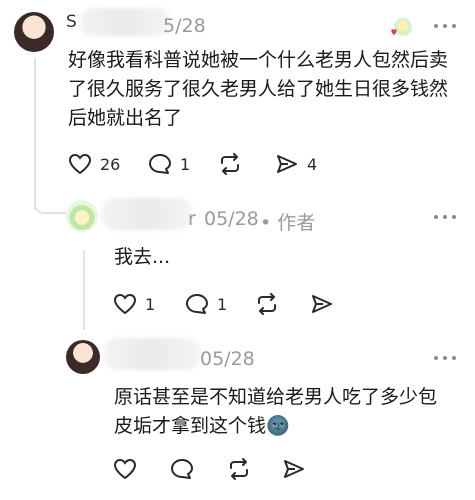 The image size is (475, 500). What do you see at coordinates (401, 28) in the screenshot?
I see `badge-icon` at bounding box center [401, 28].